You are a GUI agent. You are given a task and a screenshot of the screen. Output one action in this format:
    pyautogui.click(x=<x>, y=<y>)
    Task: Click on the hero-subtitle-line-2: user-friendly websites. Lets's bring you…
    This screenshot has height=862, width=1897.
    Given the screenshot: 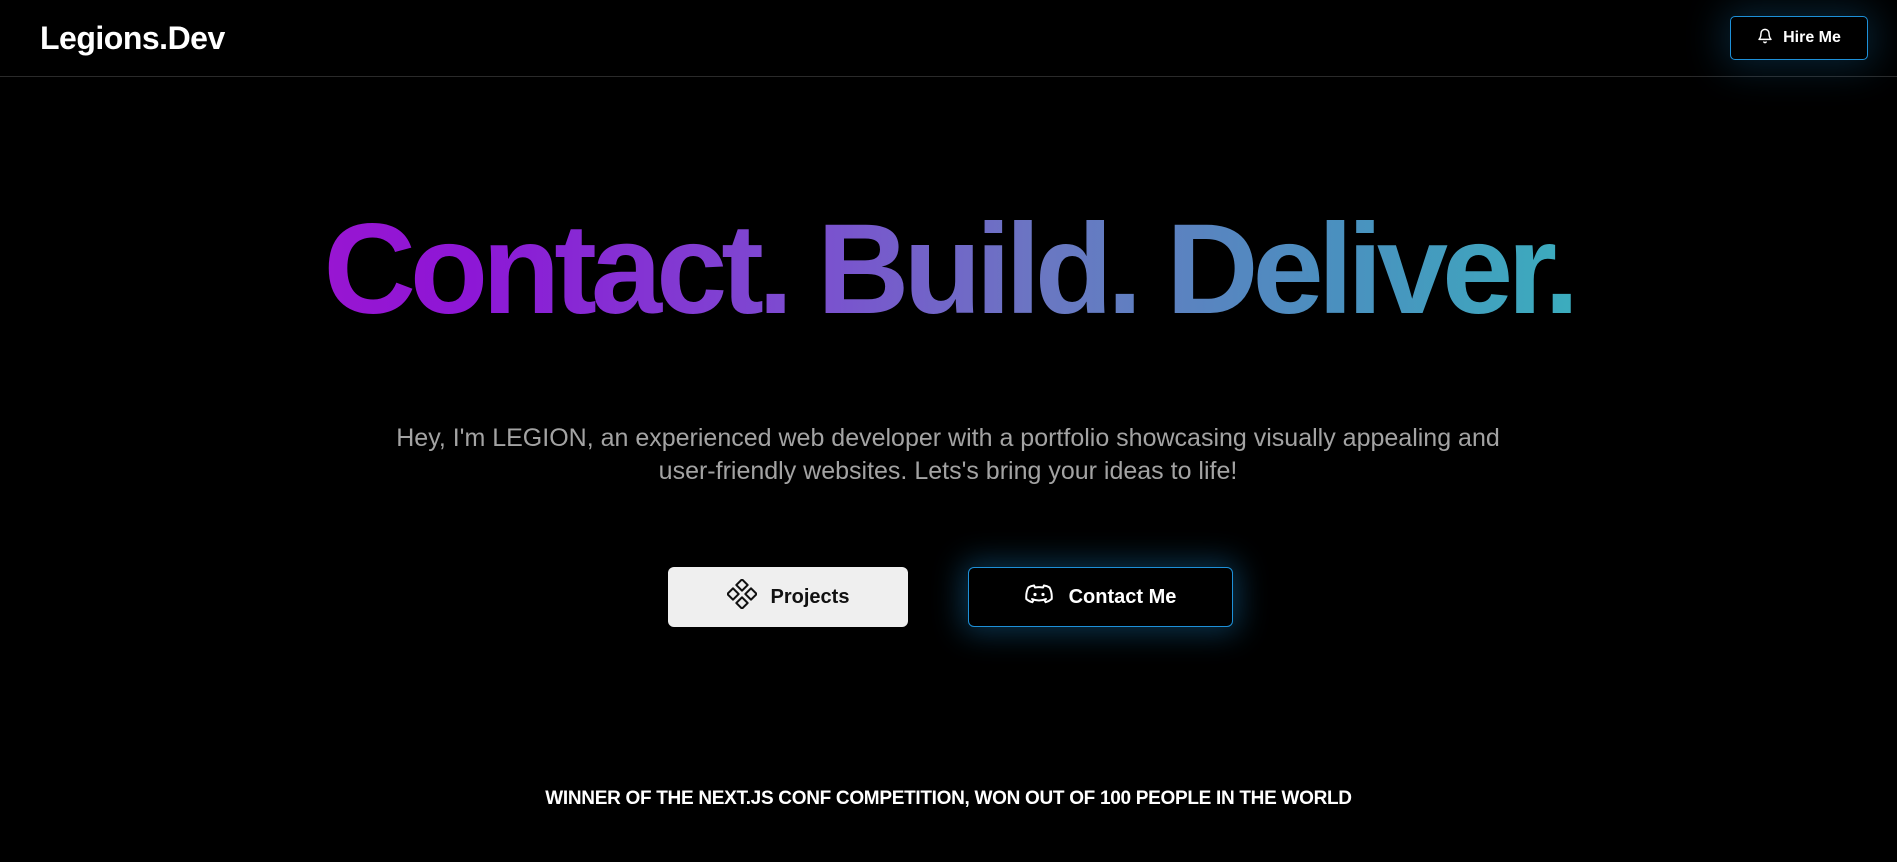 What is the action you would take?
    pyautogui.click(x=948, y=471)
    